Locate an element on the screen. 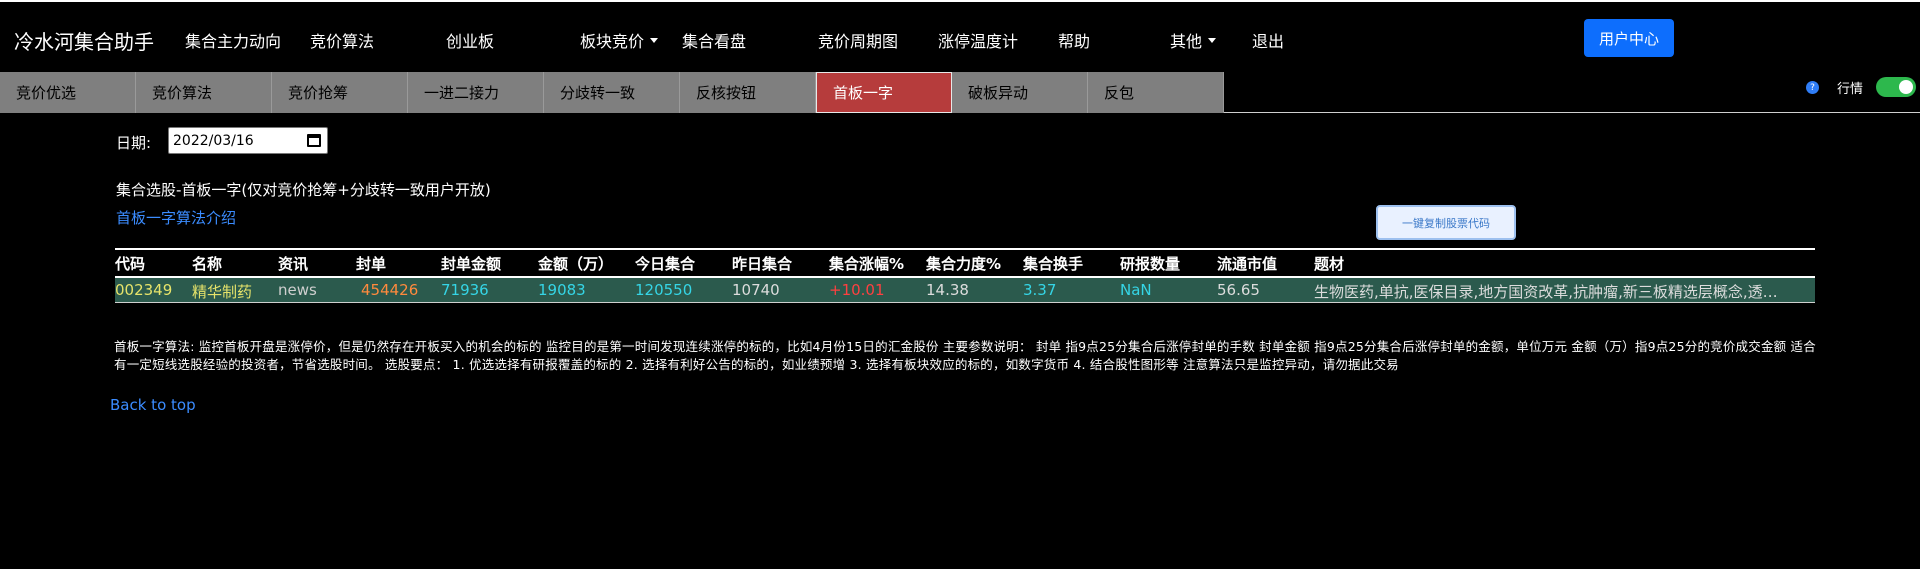  tab-divergence-to-consensus: 分歧转一致 is located at coordinates (612, 92).